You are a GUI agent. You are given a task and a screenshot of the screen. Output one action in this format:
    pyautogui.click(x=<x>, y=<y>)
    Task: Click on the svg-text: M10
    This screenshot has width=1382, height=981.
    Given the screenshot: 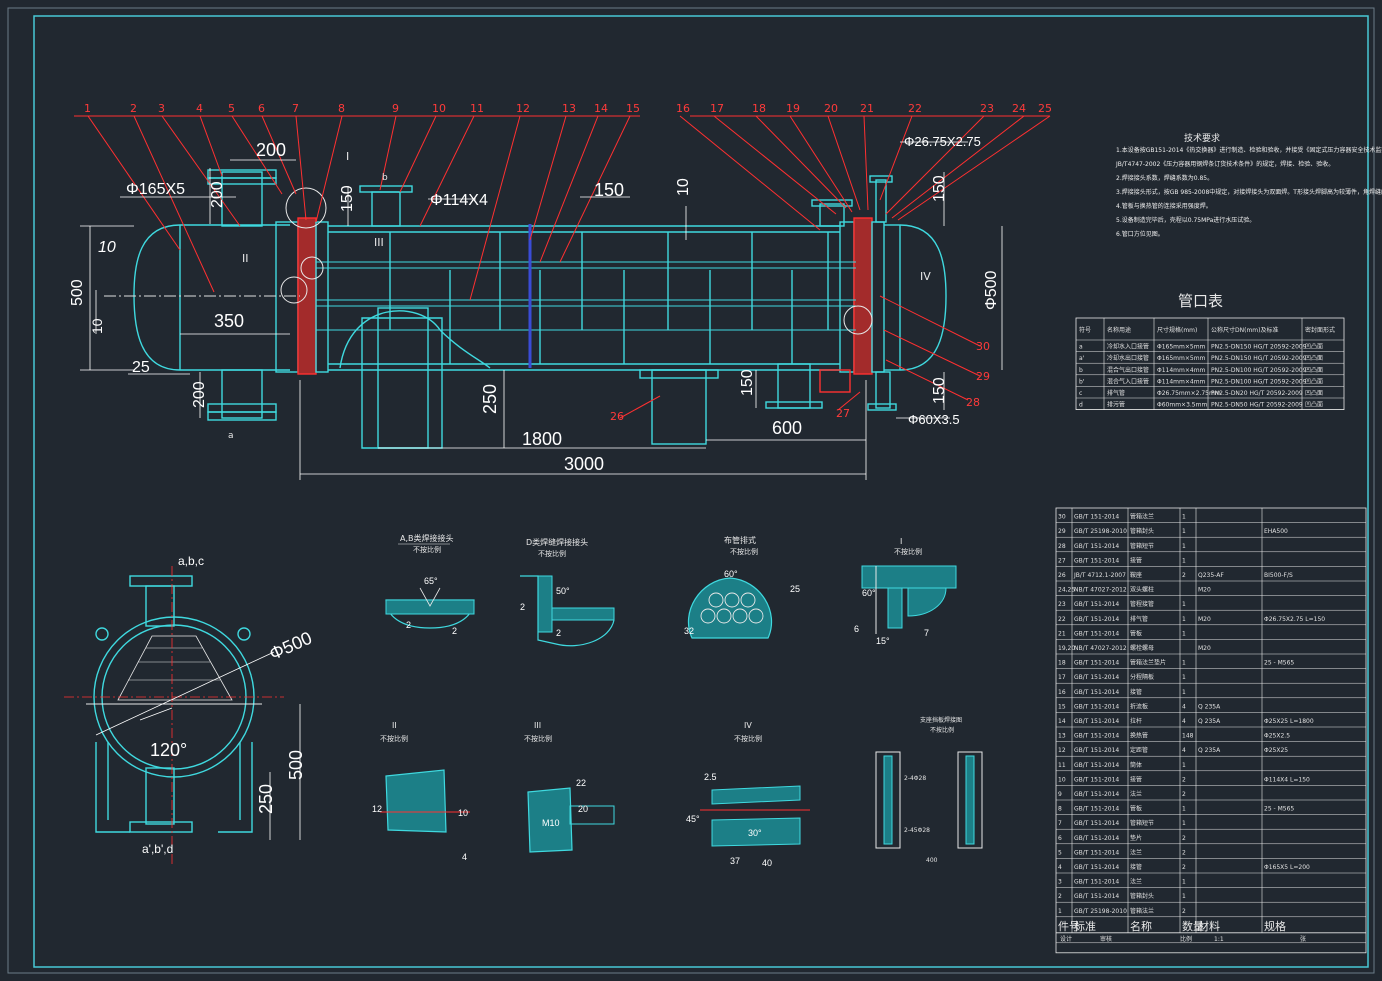 What is the action you would take?
    pyautogui.click(x=551, y=823)
    